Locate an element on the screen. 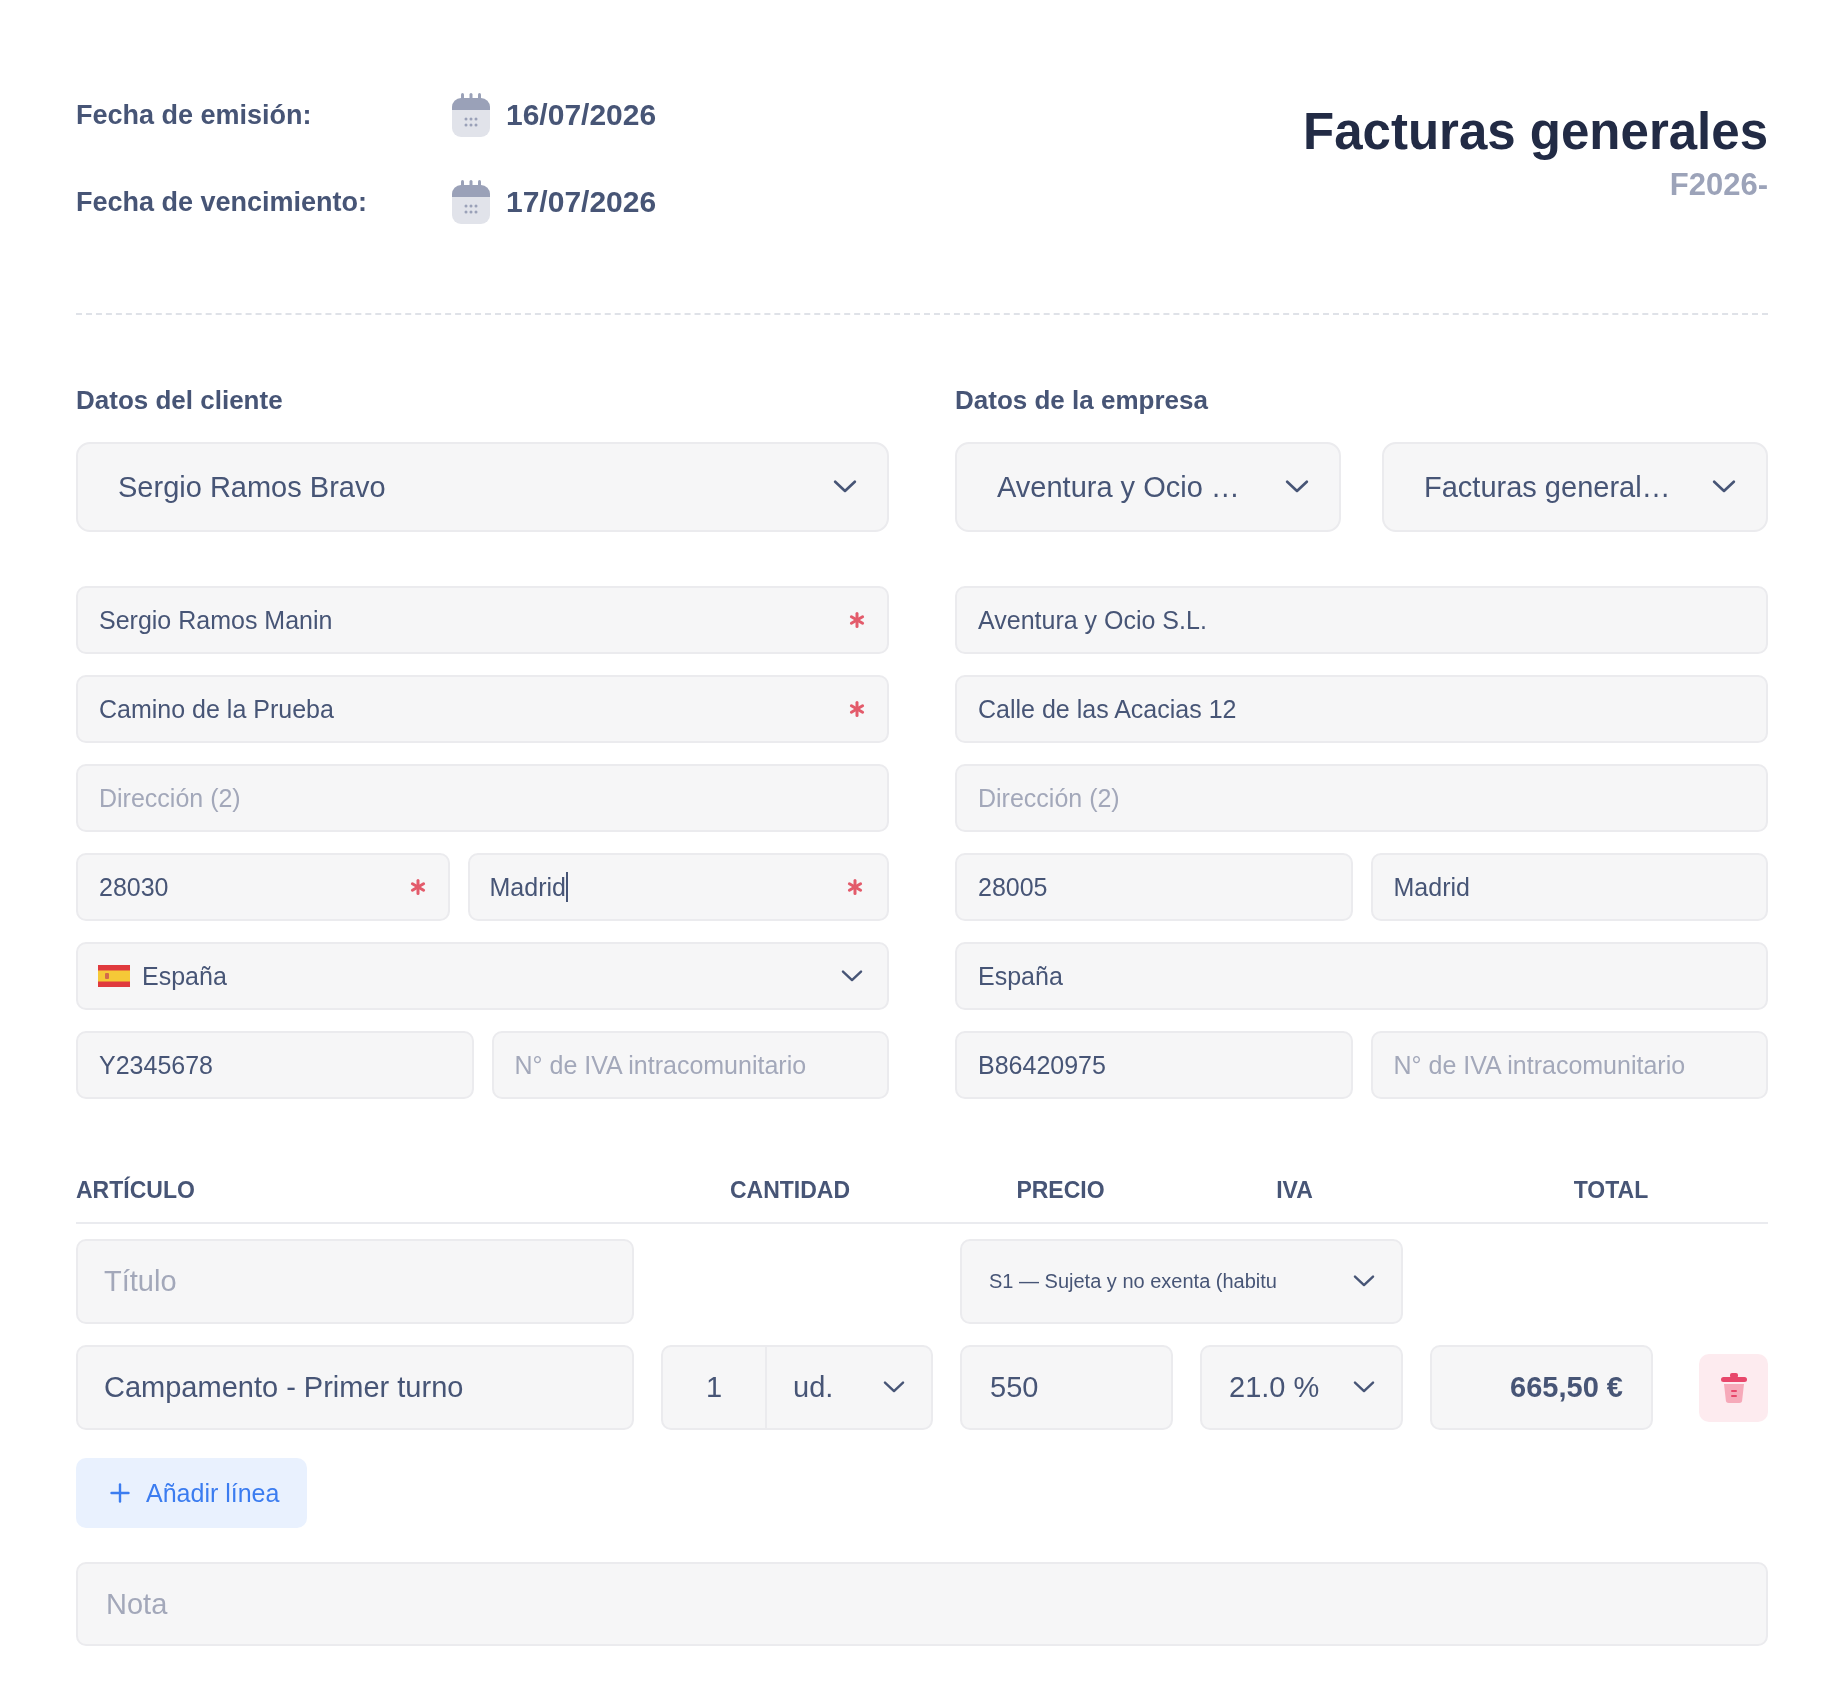 The height and width of the screenshot is (1705, 1844). date-label: Fecha de vencimiento: is located at coordinates (222, 202).